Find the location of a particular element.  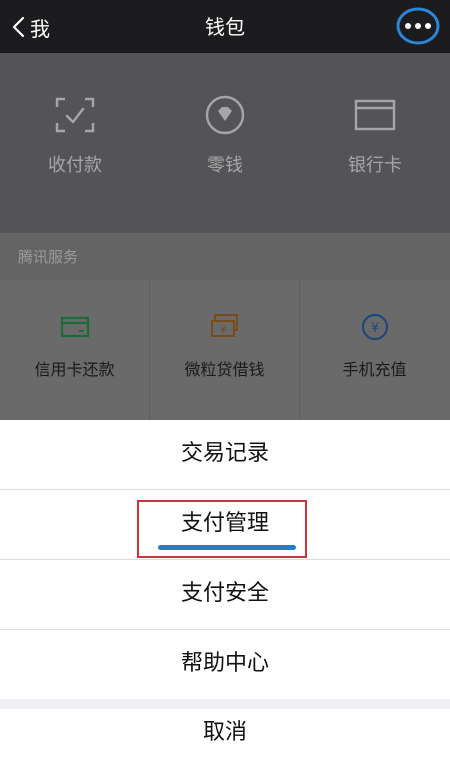

wallet-item-bank-card: 银行卡 is located at coordinates (375, 143).